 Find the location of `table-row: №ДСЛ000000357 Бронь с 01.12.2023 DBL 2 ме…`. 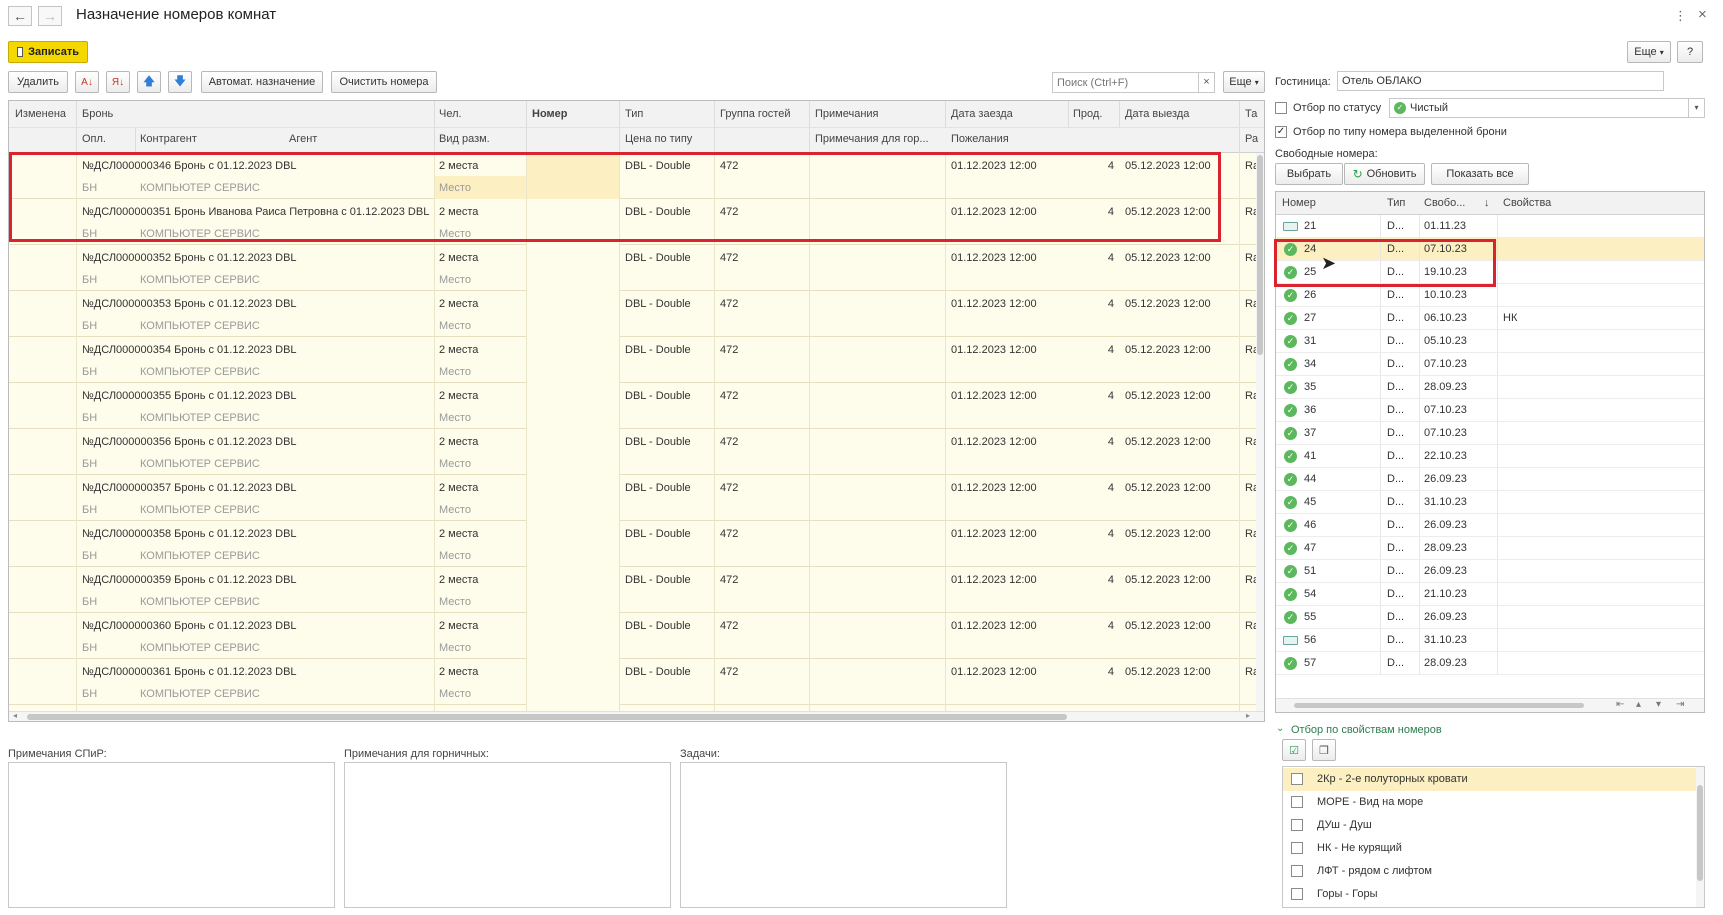

table-row: №ДСЛ000000357 Бронь с 01.12.2023 DBL 2 ме… is located at coordinates (634, 498).